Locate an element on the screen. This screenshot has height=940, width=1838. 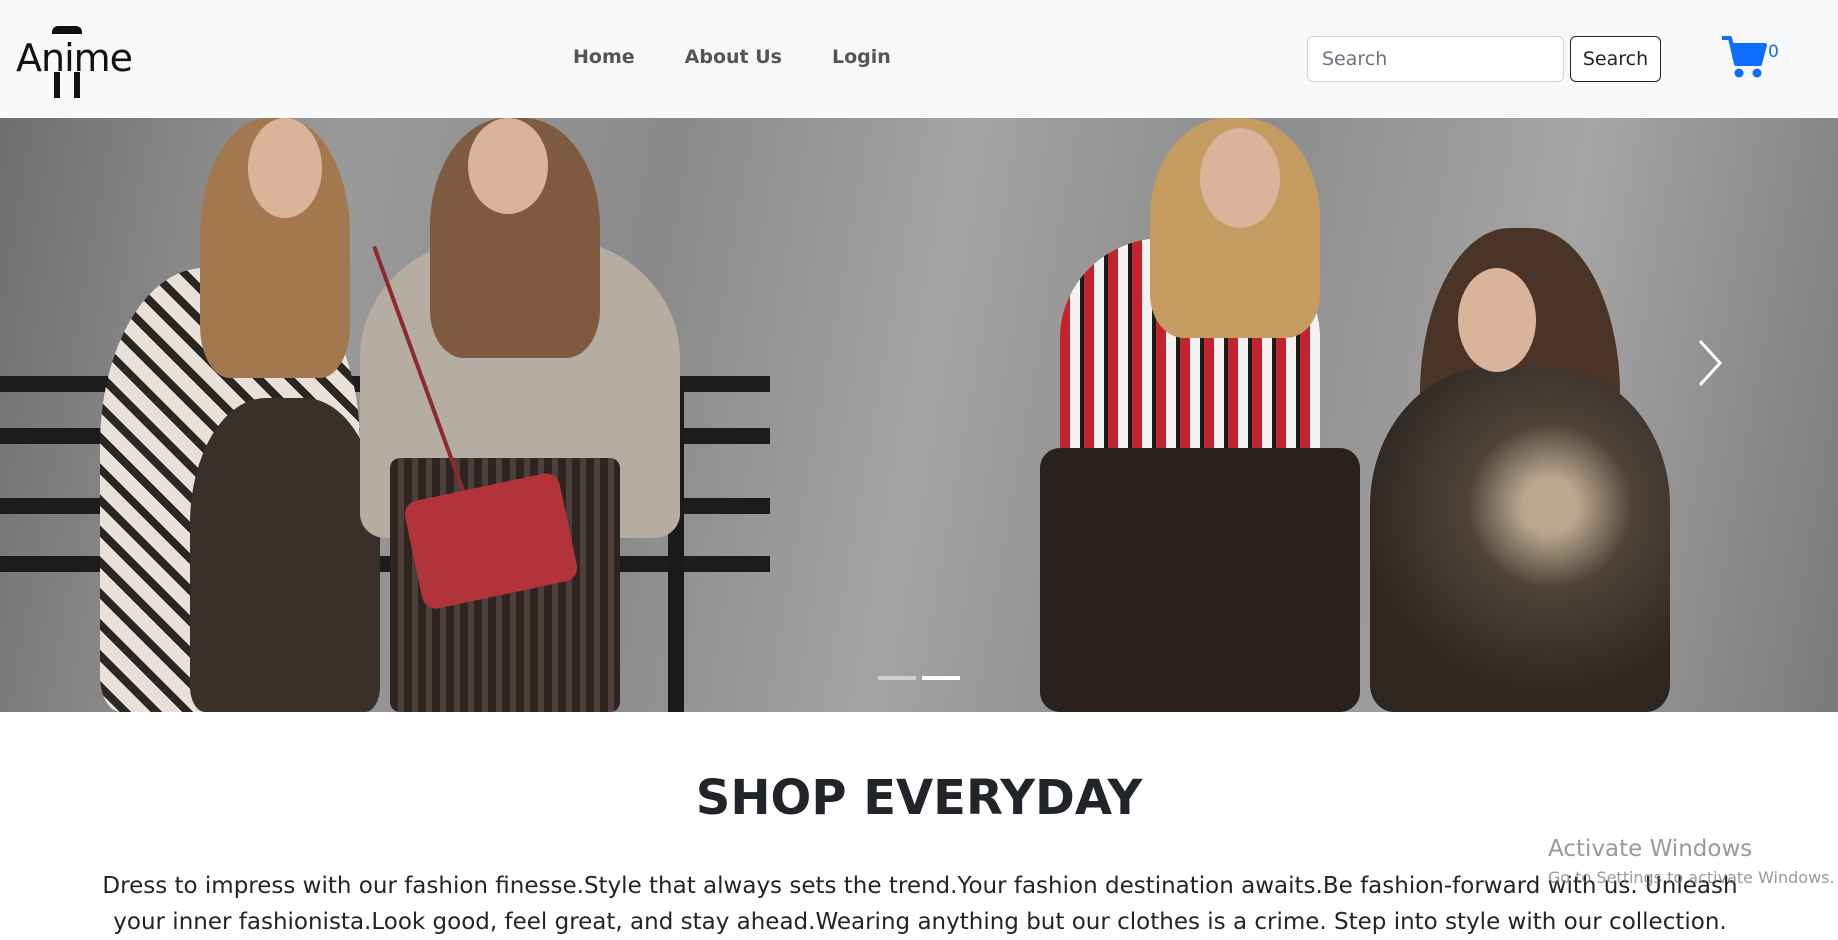
navbar: Anime Home About Us Login Search 0 is located at coordinates (919, 59).